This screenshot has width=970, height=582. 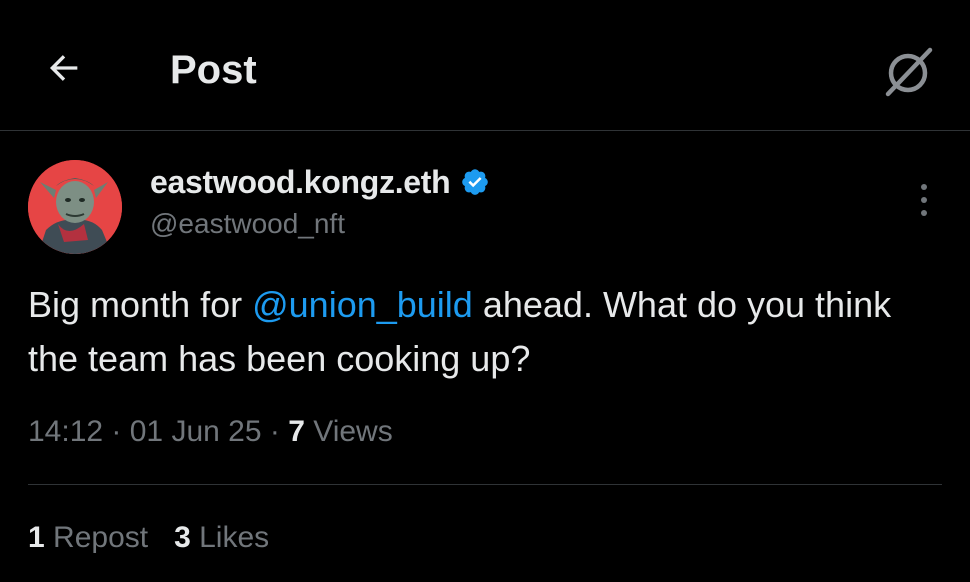 What do you see at coordinates (36, 537) in the screenshot?
I see `reposts-count: 1` at bounding box center [36, 537].